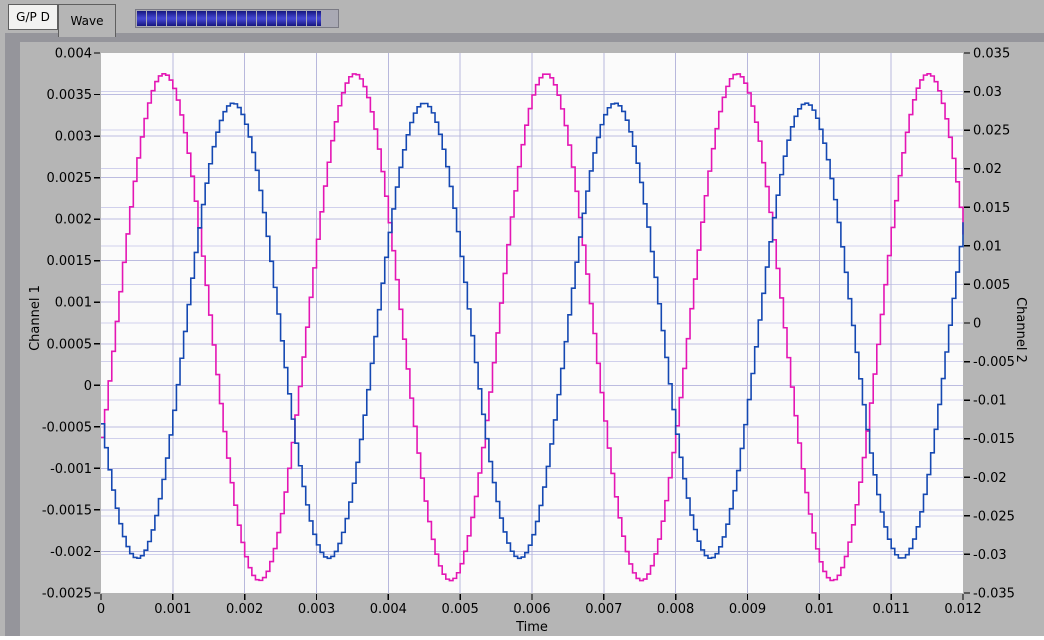 Image resolution: width=1044 pixels, height=640 pixels. Describe the element at coordinates (819, 609) in the screenshot. I see `x-tick-label: 0.01` at that location.